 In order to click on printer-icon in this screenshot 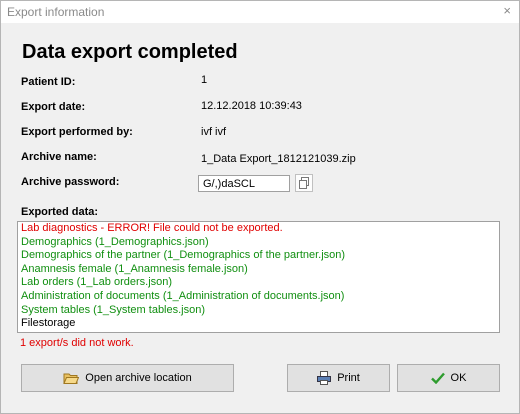, I will do `click(324, 378)`.